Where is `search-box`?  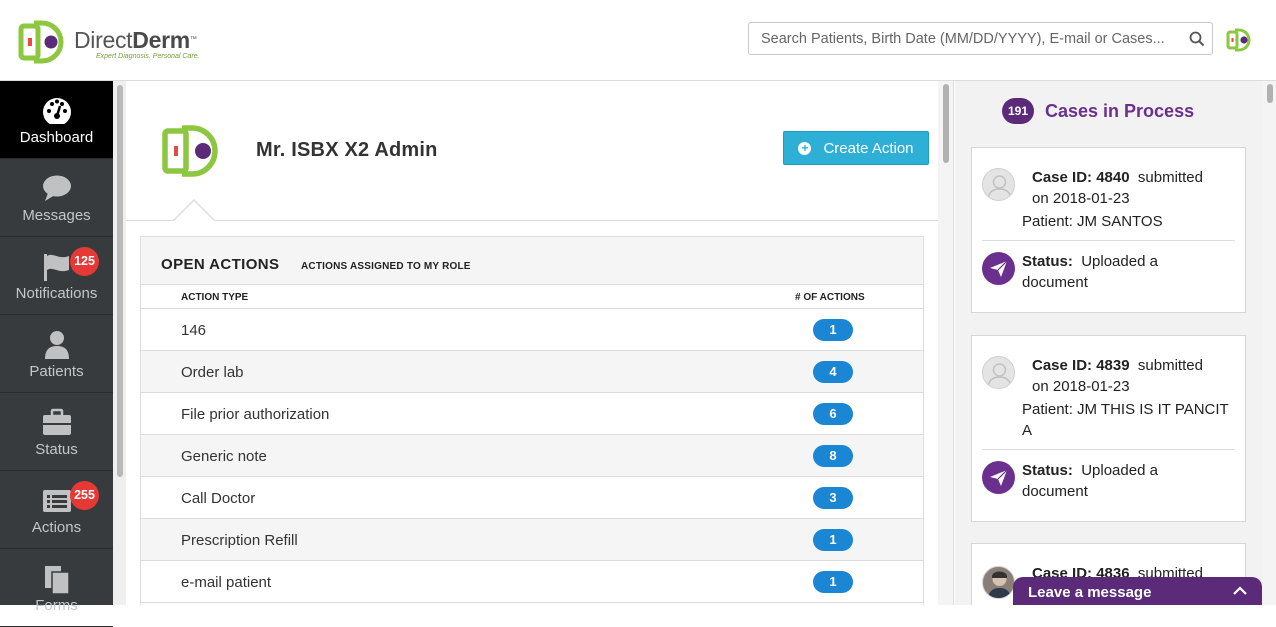 search-box is located at coordinates (980, 38).